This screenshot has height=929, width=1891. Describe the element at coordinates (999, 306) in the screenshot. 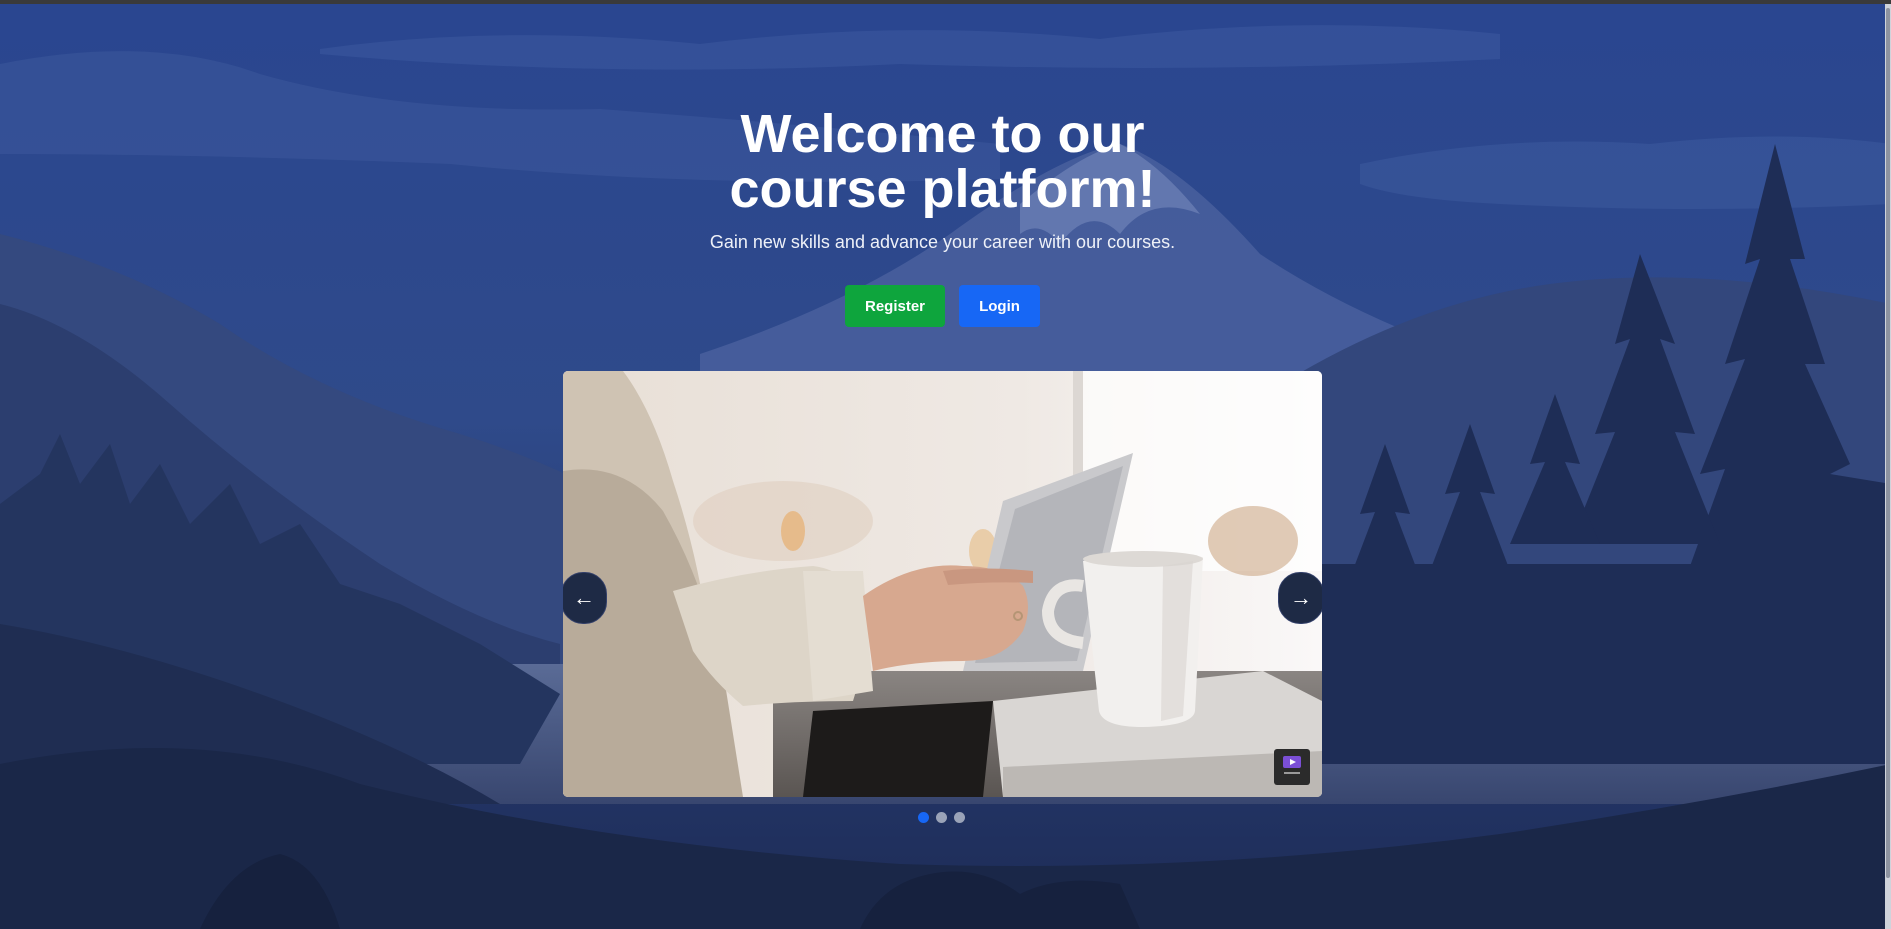

I see `login-button: Login` at that location.